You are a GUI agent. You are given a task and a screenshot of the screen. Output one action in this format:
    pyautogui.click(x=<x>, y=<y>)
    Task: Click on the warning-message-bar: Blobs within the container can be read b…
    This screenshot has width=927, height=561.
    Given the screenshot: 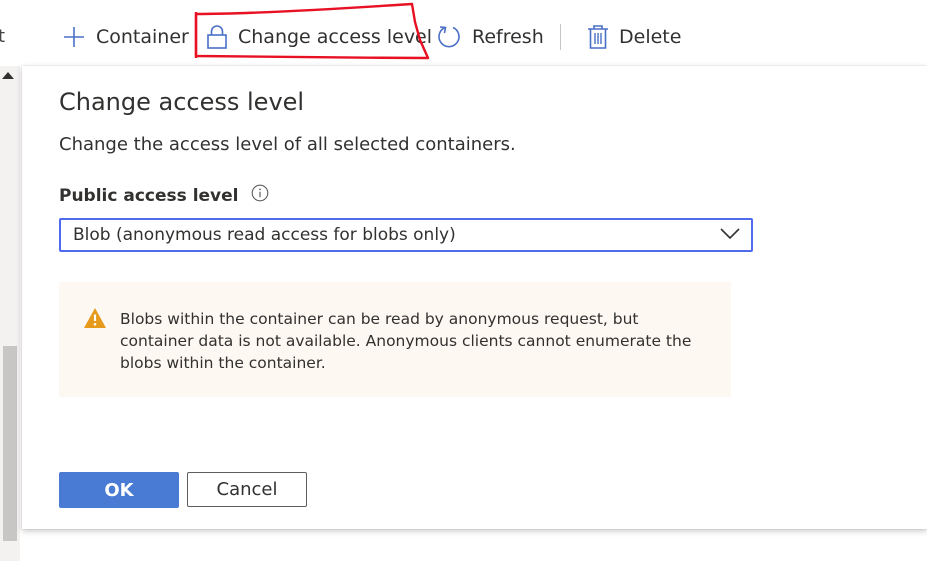 What is the action you would take?
    pyautogui.click(x=395, y=339)
    